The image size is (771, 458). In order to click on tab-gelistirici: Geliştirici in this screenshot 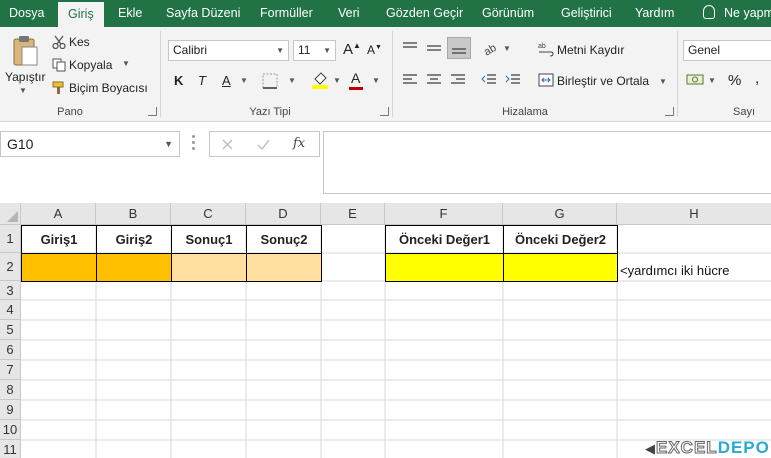, I will do `click(586, 13)`.